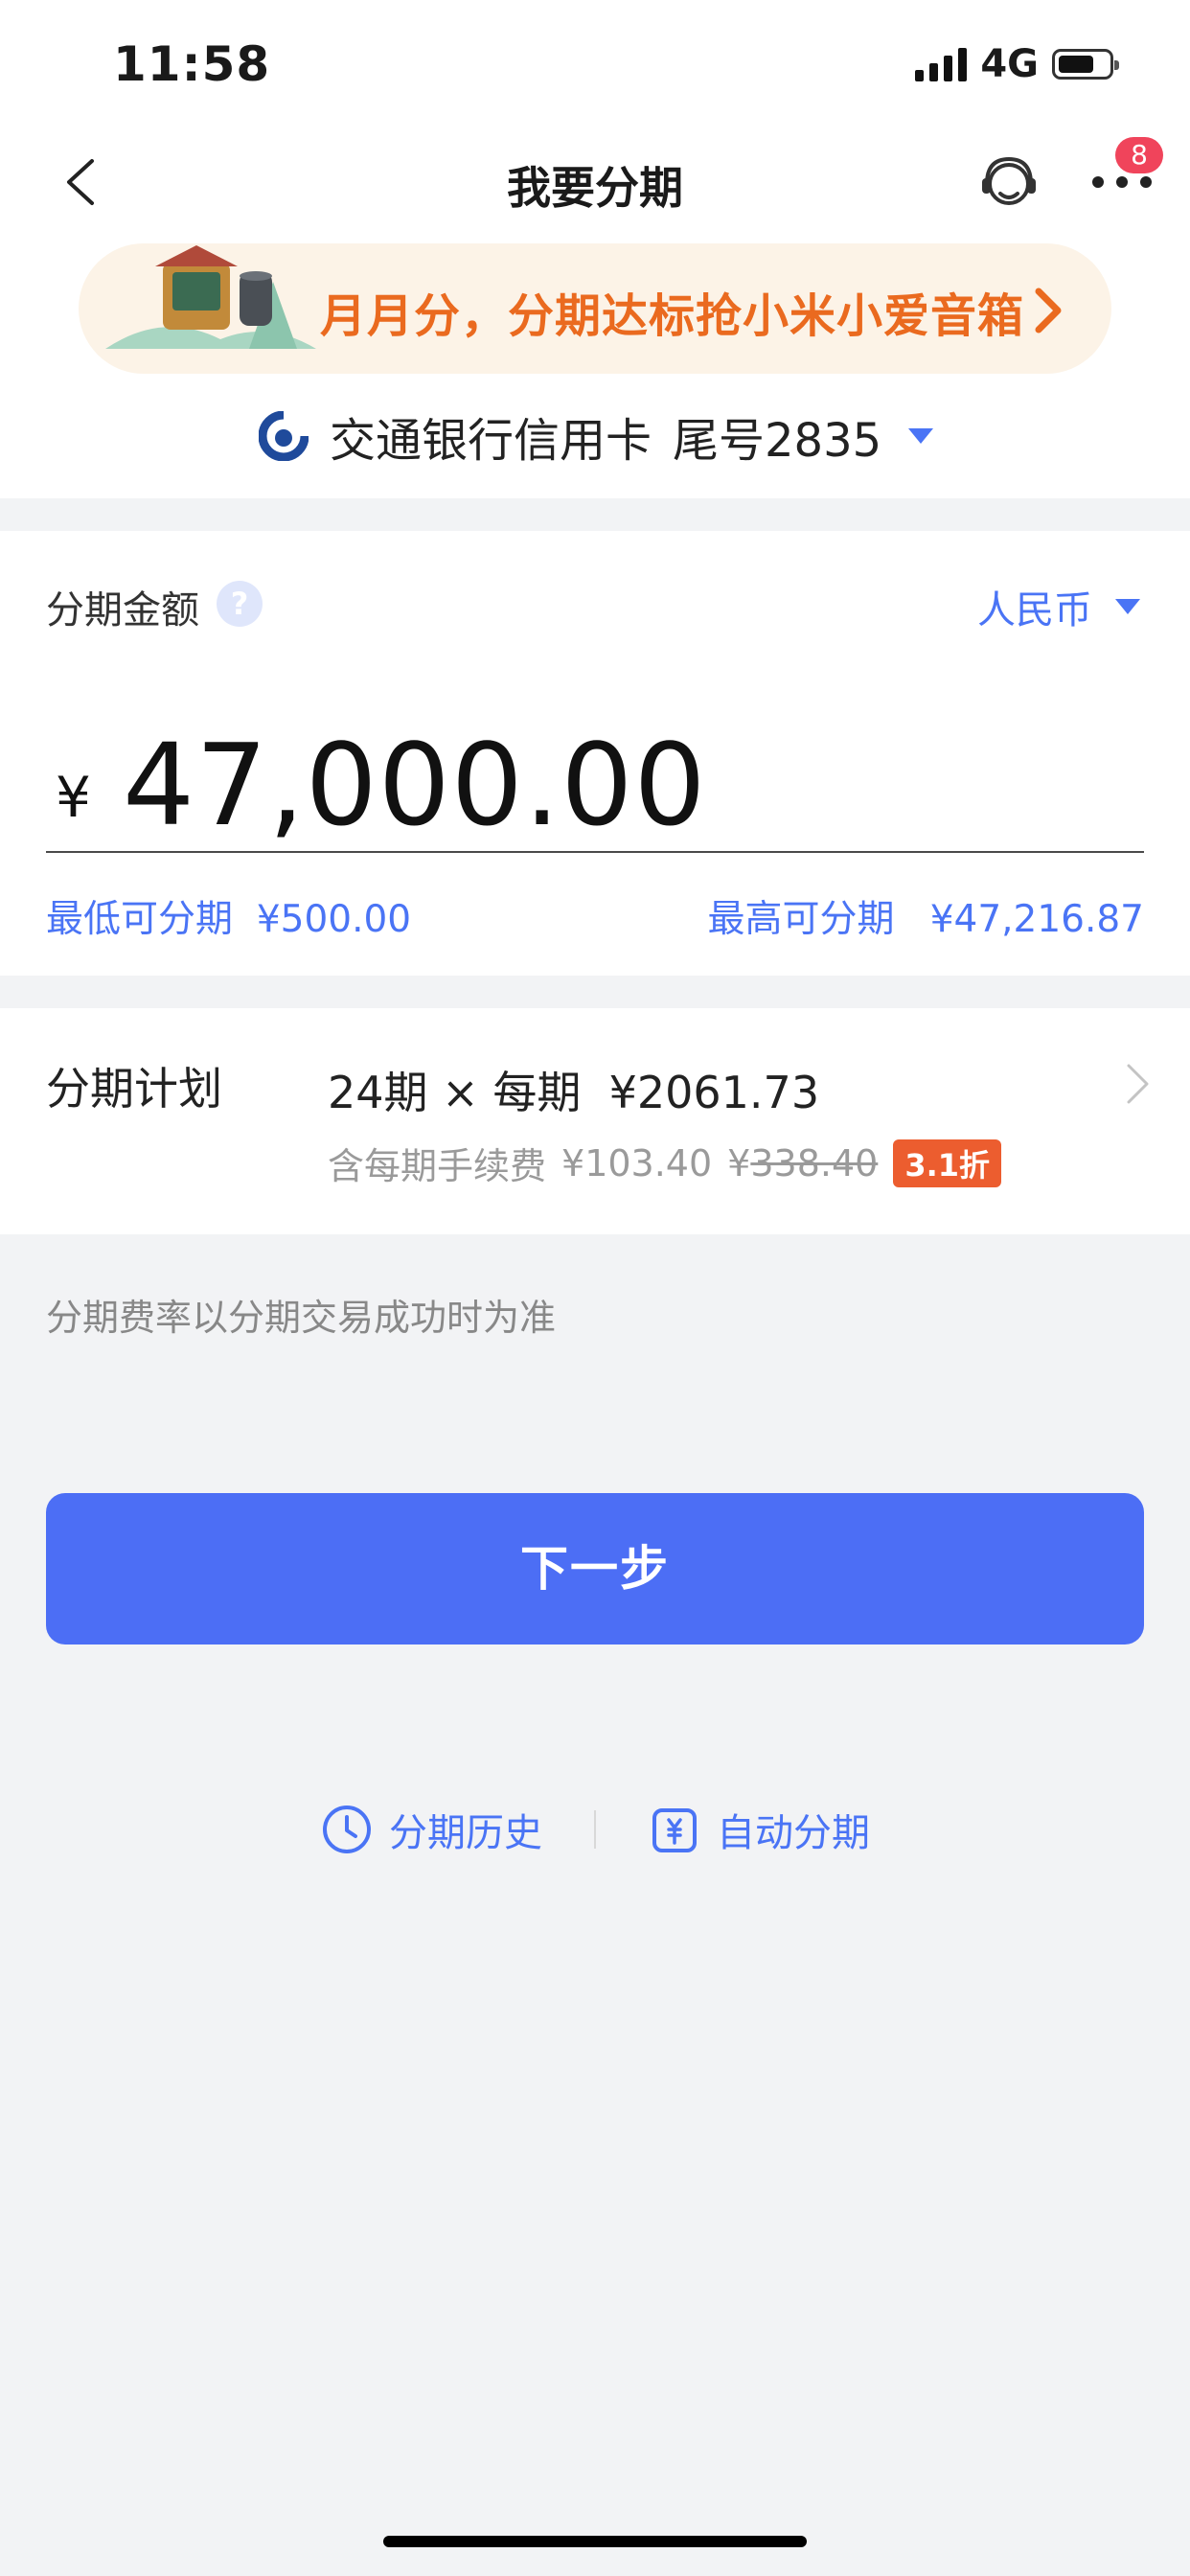 Image resolution: width=1190 pixels, height=2576 pixels. I want to click on clock-icon, so click(347, 1829).